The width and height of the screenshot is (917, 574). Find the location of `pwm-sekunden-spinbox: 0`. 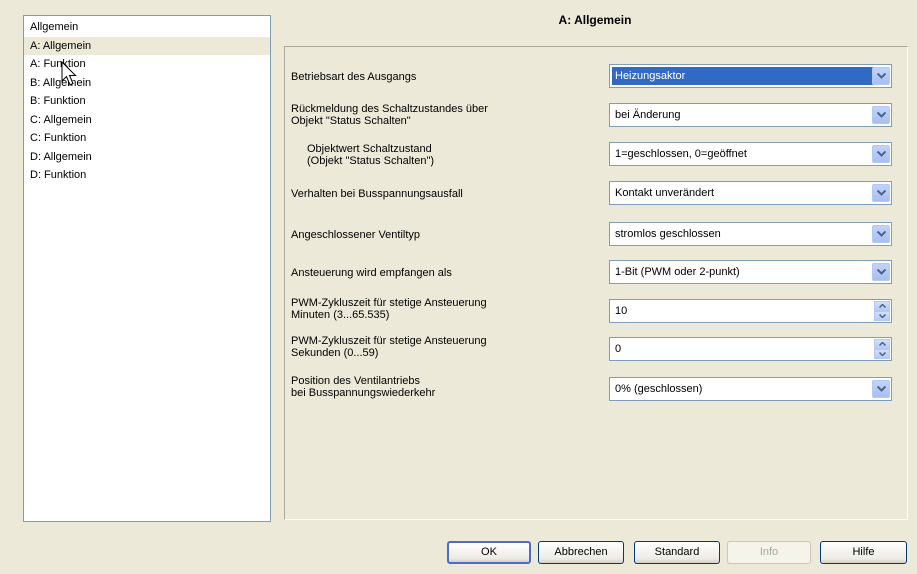

pwm-sekunden-spinbox: 0 is located at coordinates (750, 349).